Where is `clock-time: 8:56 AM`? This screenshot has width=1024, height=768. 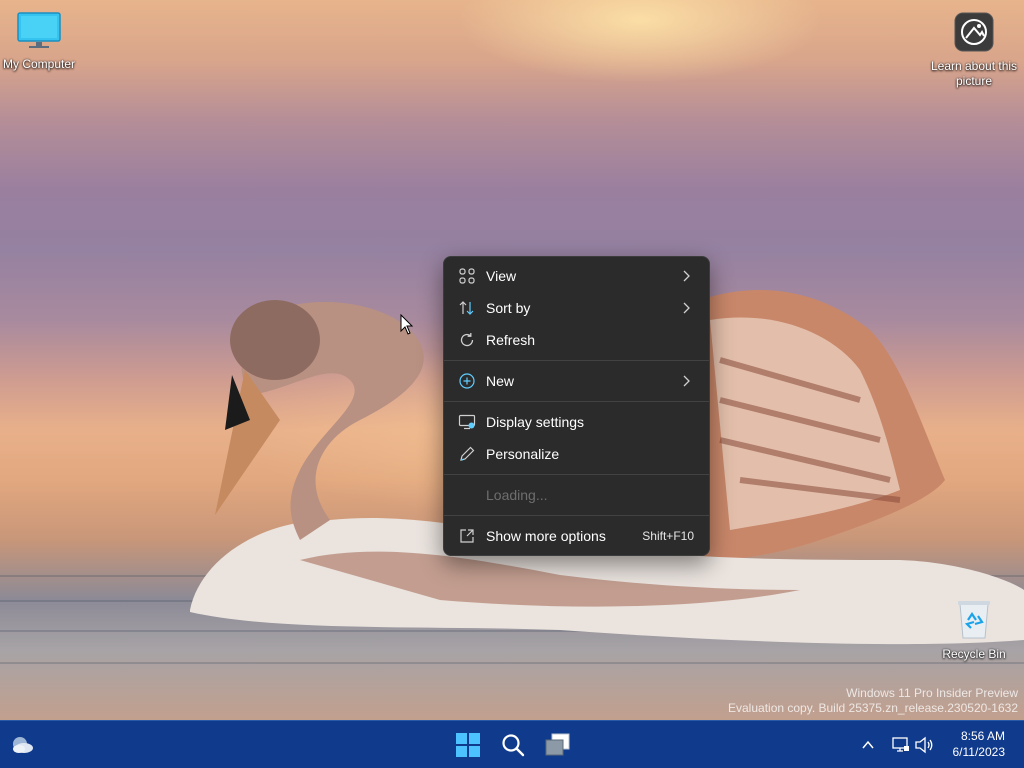 clock-time: 8:56 AM is located at coordinates (982, 736).